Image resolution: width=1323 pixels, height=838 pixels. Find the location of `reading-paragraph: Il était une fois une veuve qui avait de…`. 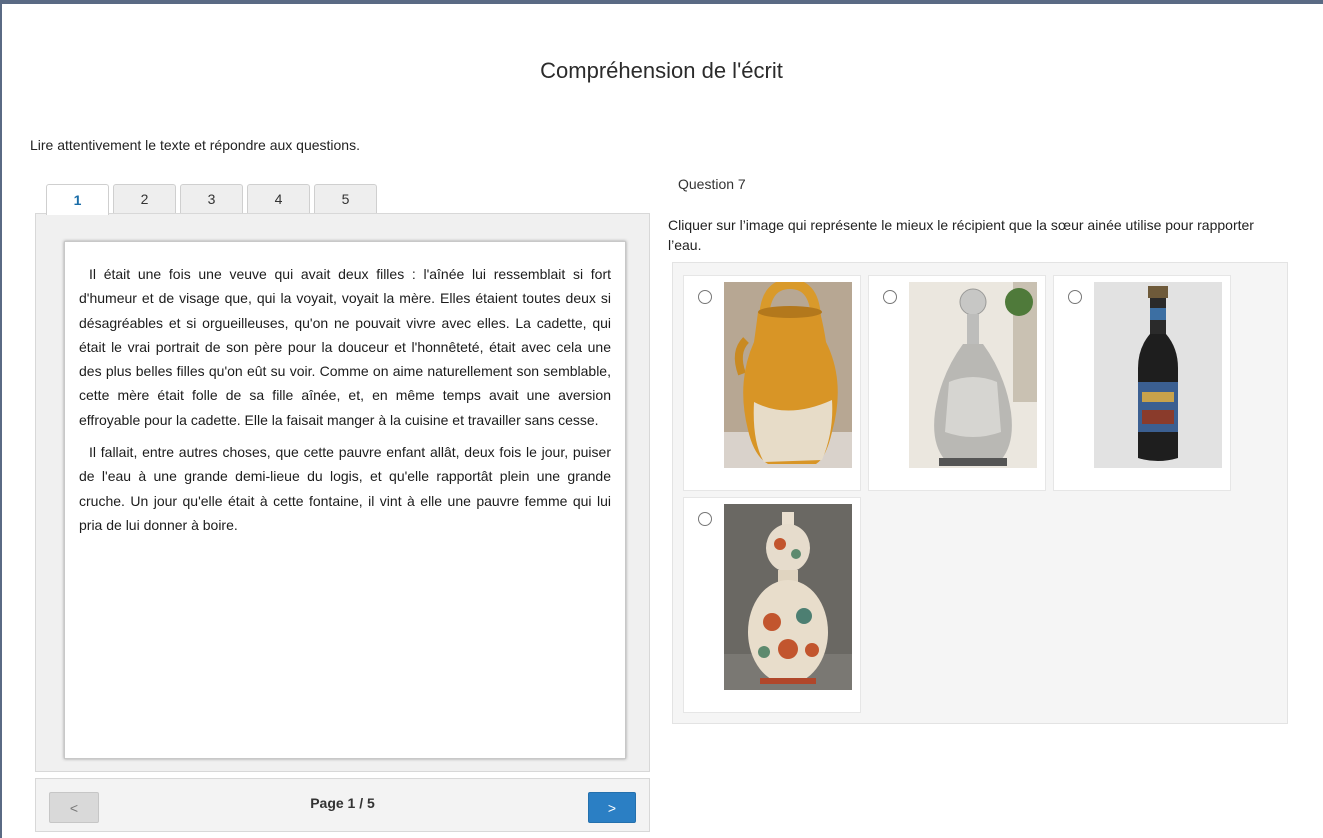

reading-paragraph: Il était une fois une veuve qui avait de… is located at coordinates (345, 347).